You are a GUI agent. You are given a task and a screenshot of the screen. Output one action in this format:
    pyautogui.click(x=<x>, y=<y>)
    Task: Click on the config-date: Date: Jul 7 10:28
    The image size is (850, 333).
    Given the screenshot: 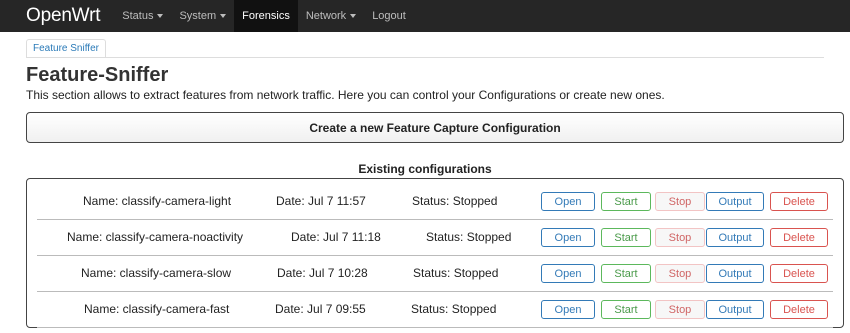 What is the action you would take?
    pyautogui.click(x=322, y=273)
    